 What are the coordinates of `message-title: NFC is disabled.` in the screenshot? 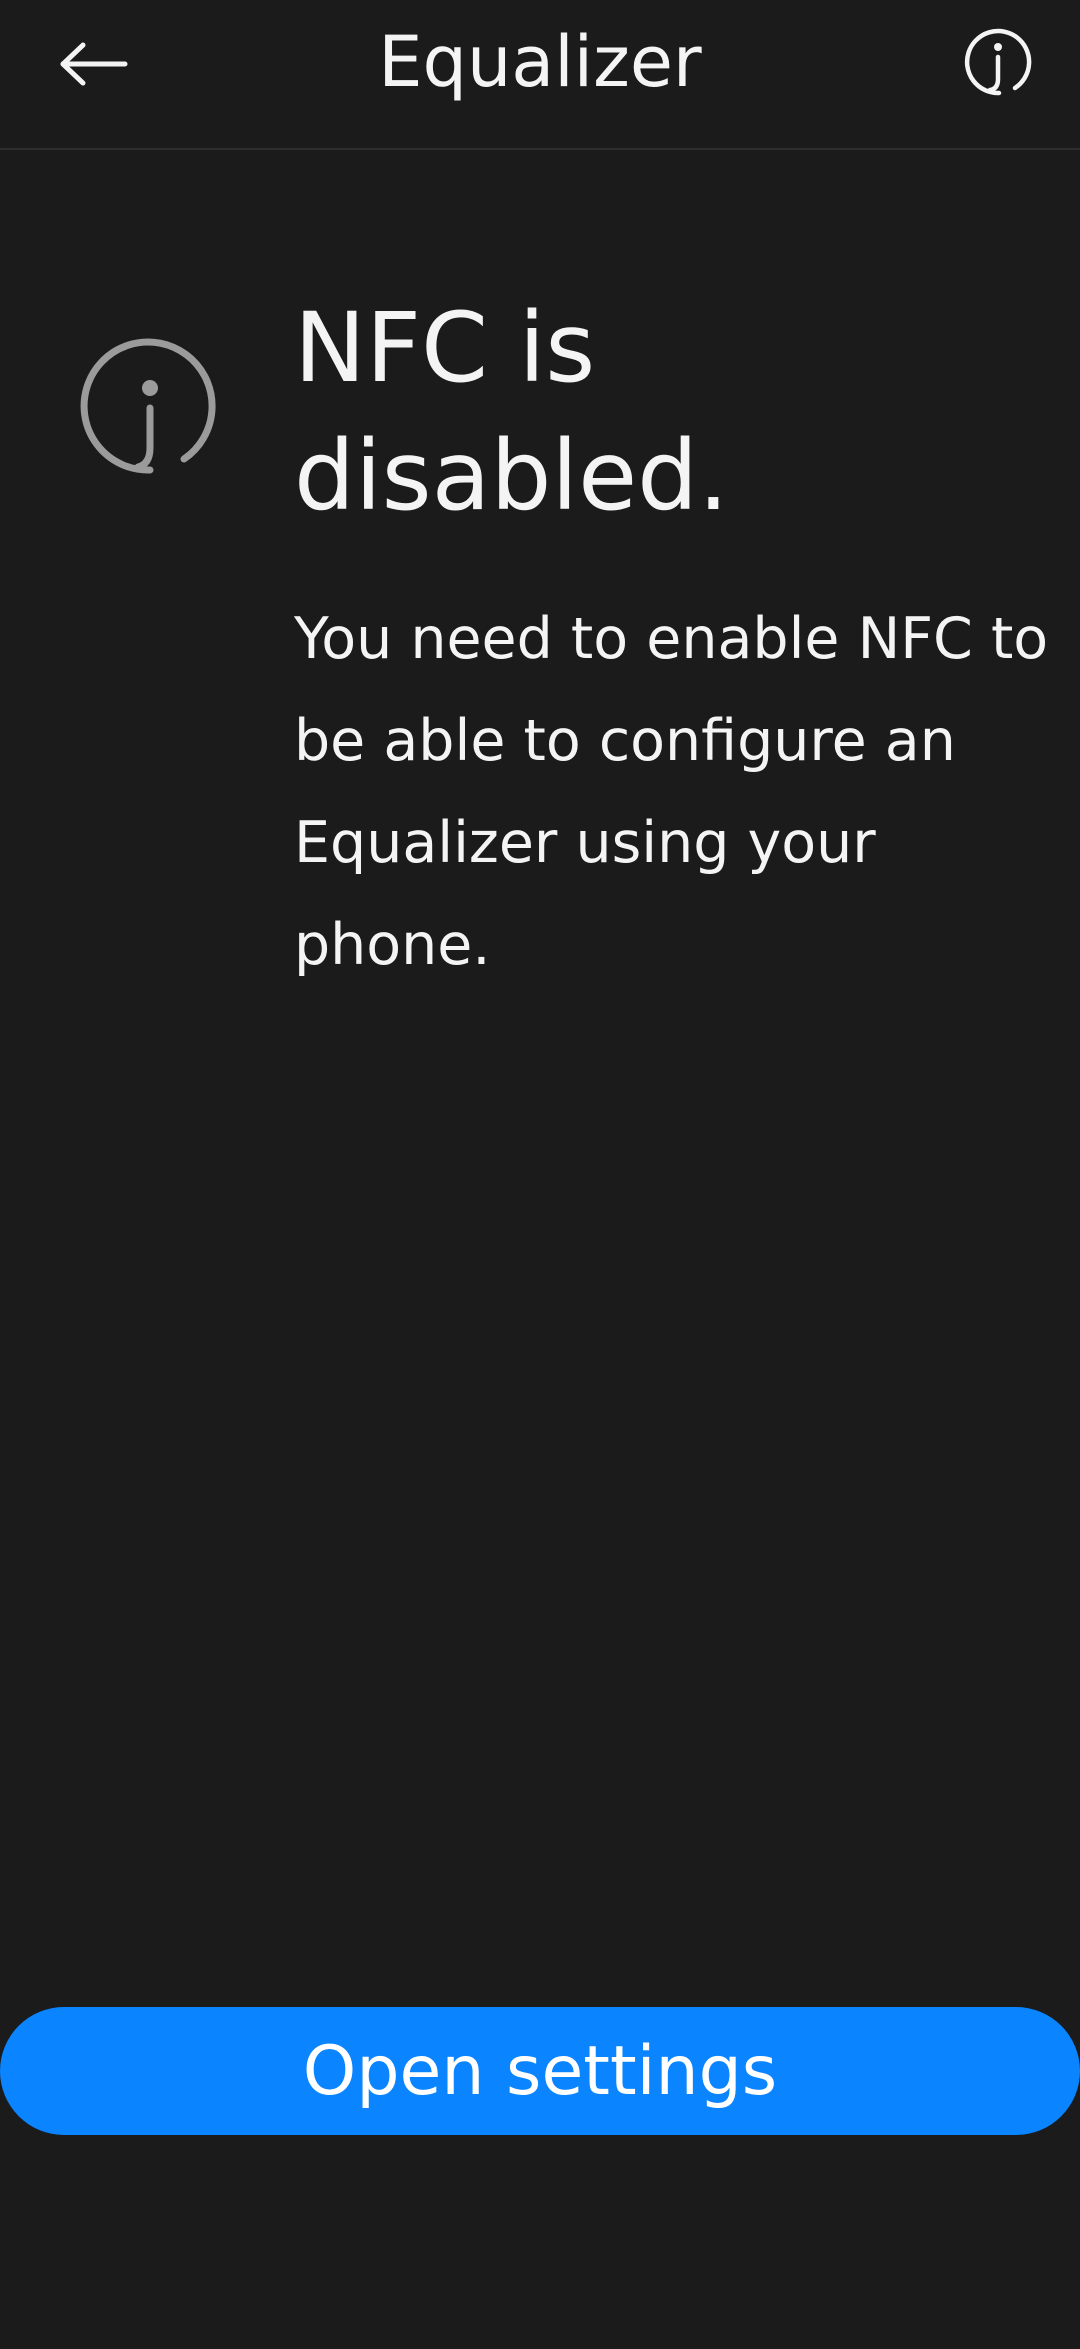 It's located at (511, 412).